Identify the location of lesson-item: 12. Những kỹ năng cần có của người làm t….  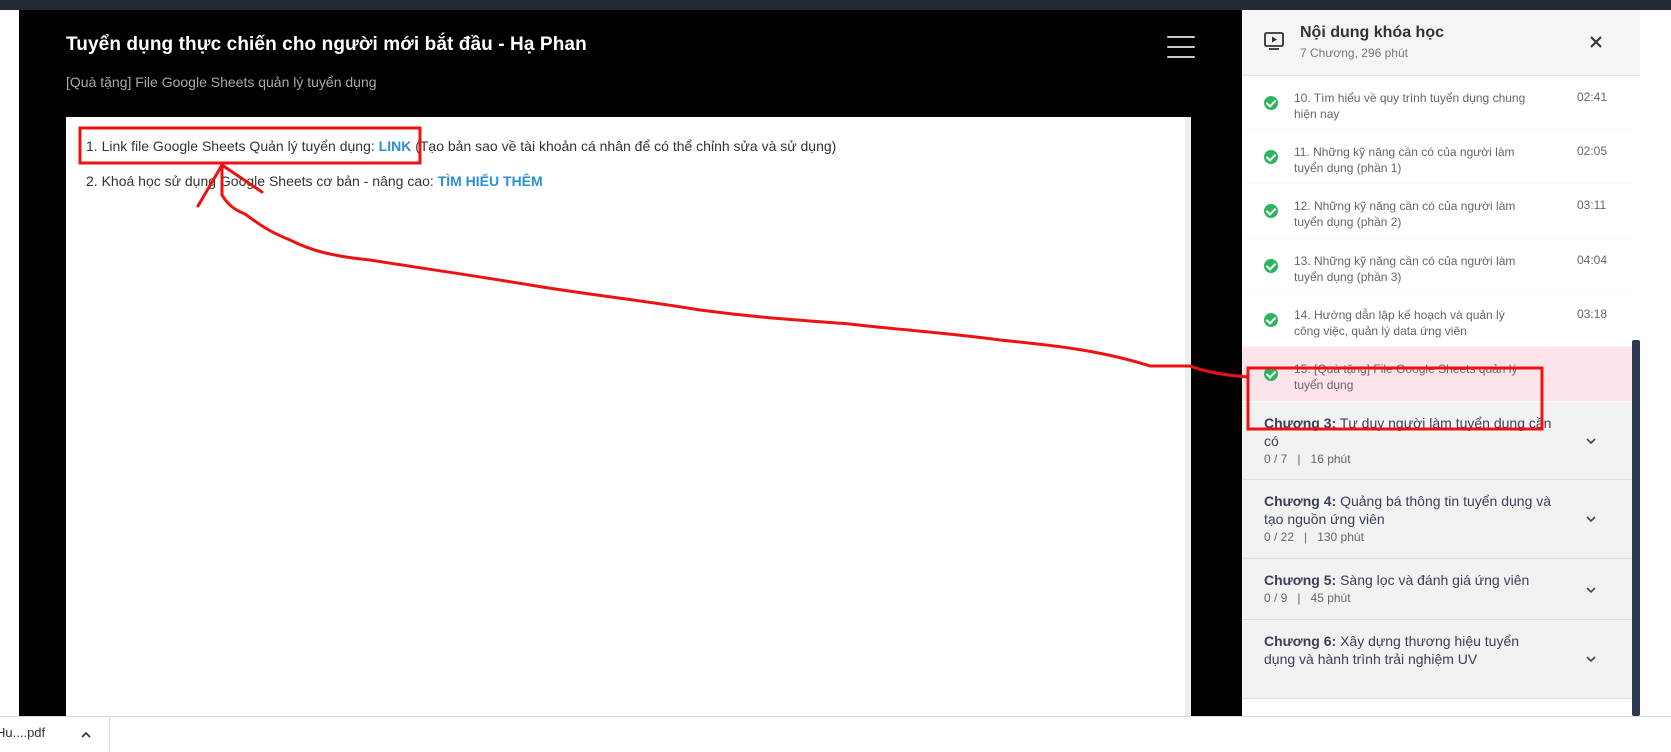
(1438, 211).